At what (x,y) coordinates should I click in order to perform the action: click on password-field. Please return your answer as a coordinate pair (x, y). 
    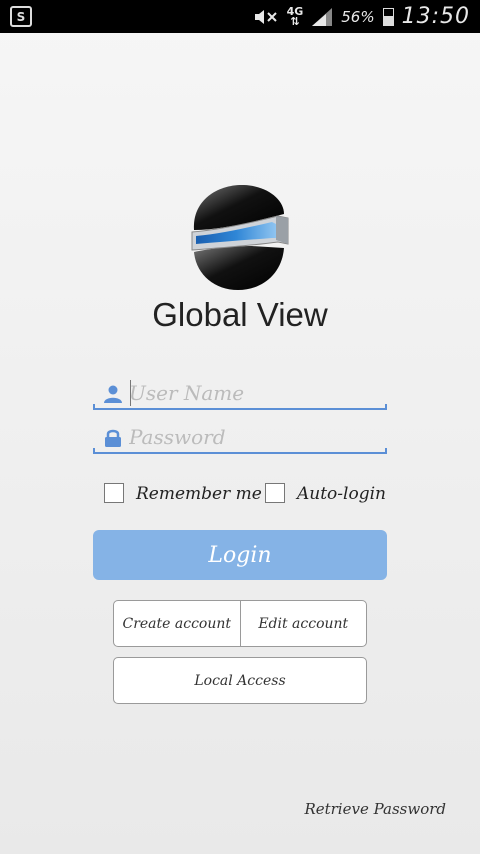
    Looking at the image, I should click on (240, 438).